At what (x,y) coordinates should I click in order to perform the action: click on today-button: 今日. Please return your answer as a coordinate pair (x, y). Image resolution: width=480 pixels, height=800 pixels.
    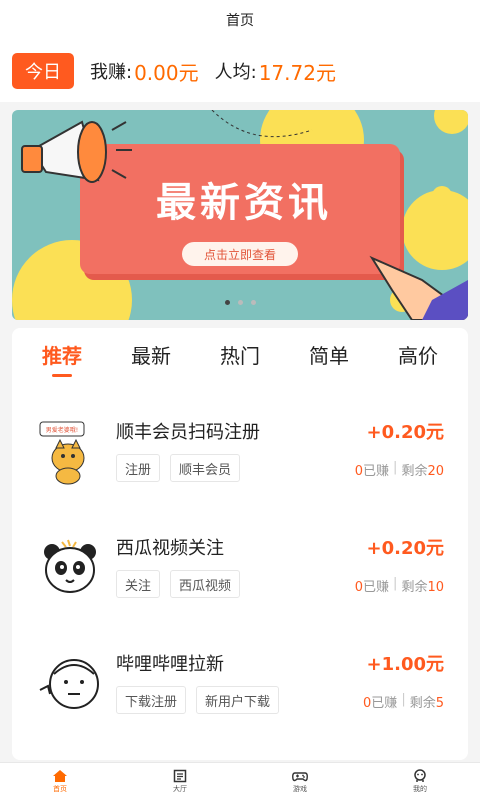
    Looking at the image, I should click on (43, 71).